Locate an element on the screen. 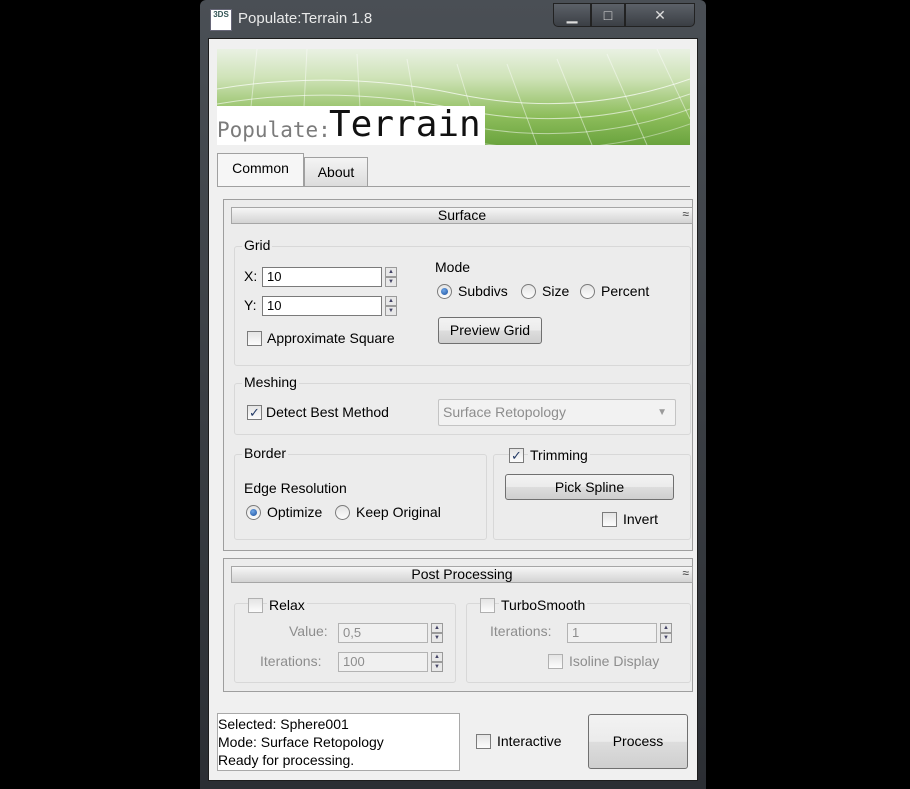  maximize-button: □ is located at coordinates (608, 15).